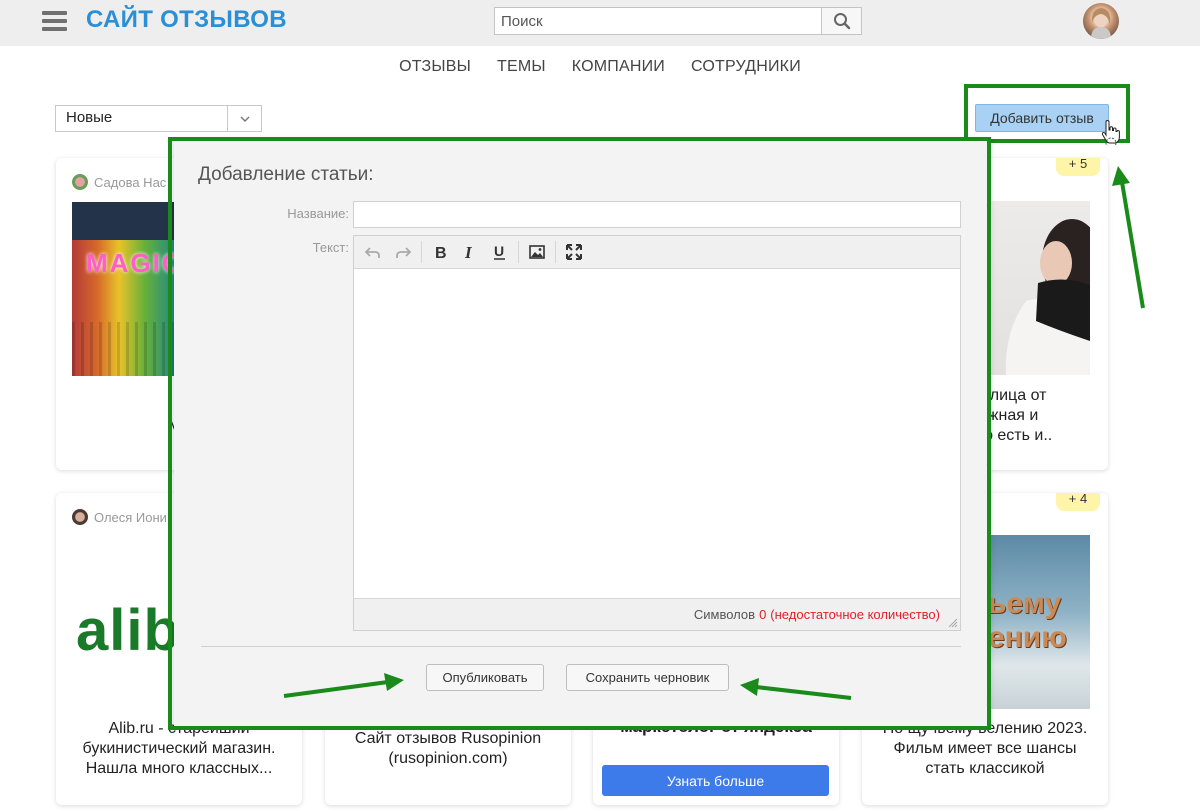 Image resolution: width=1200 pixels, height=811 pixels. What do you see at coordinates (746, 67) in the screenshot?
I see `nav-employees: СОТРУДНИКИ` at bounding box center [746, 67].